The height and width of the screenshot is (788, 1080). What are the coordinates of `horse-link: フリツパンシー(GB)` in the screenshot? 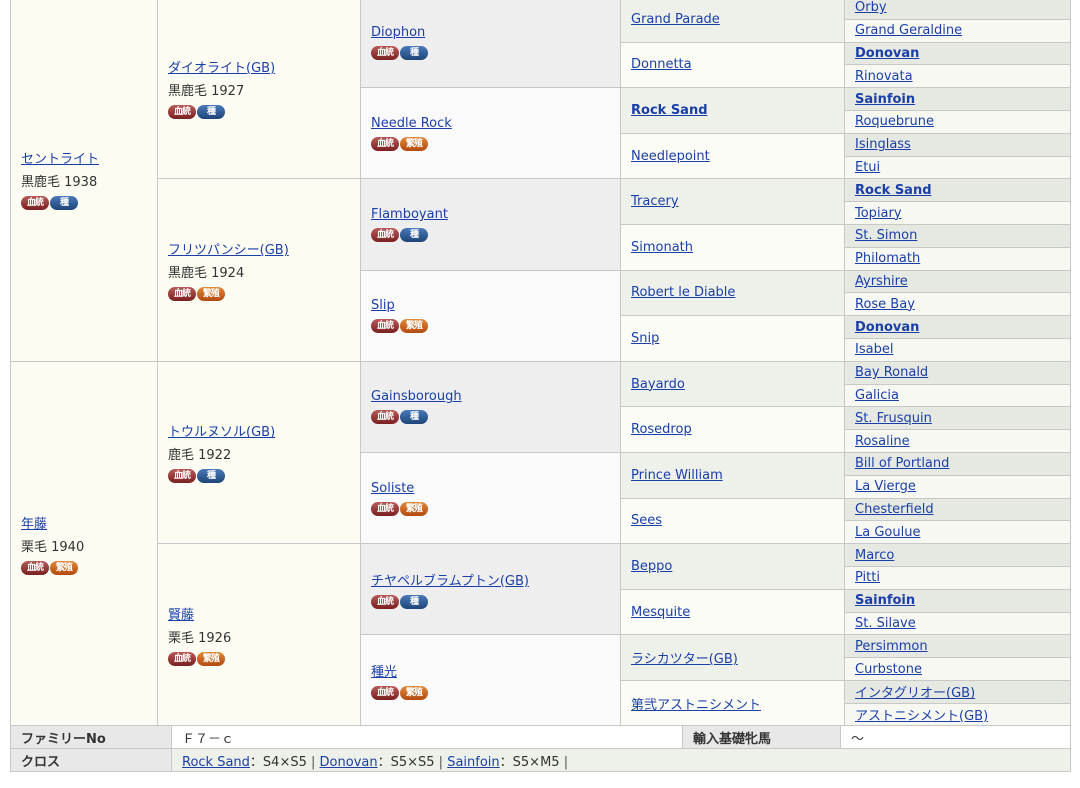 It's located at (228, 250).